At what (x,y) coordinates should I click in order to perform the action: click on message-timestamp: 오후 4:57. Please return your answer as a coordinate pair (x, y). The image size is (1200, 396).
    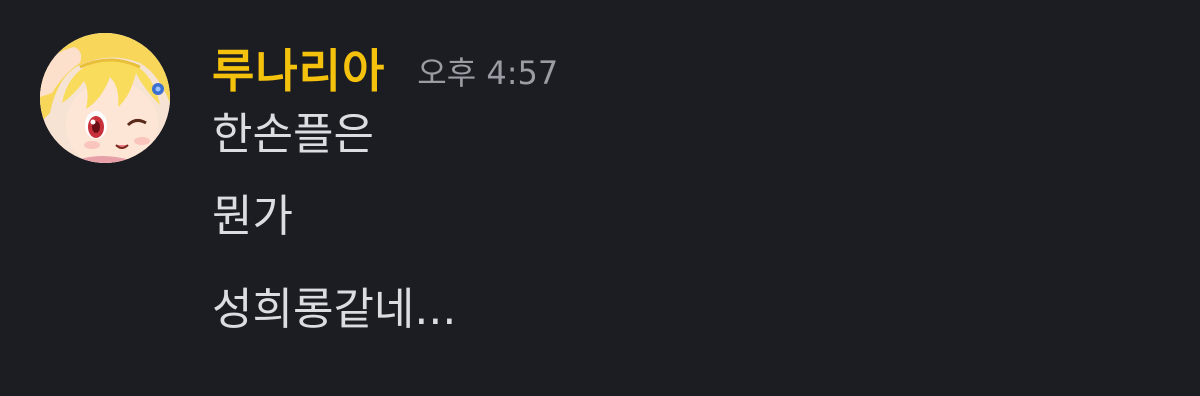
    Looking at the image, I should click on (488, 73).